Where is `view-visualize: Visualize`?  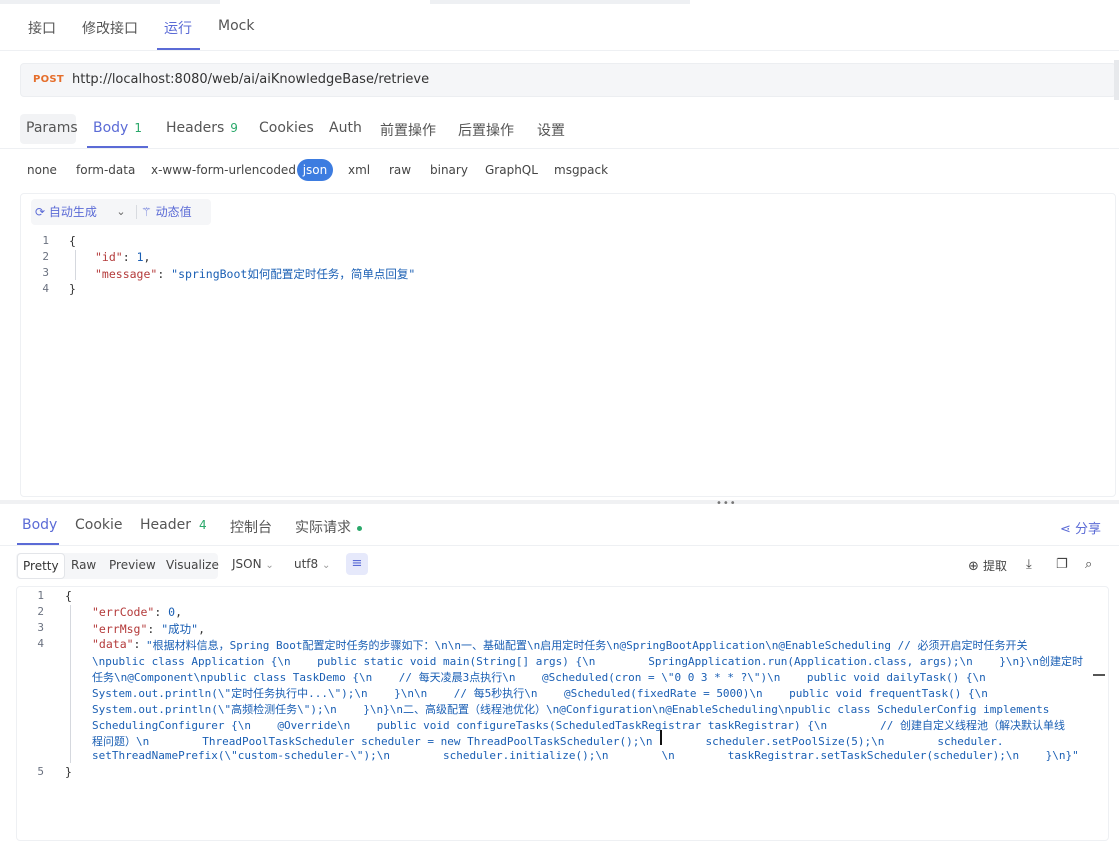
view-visualize: Visualize is located at coordinates (192, 565).